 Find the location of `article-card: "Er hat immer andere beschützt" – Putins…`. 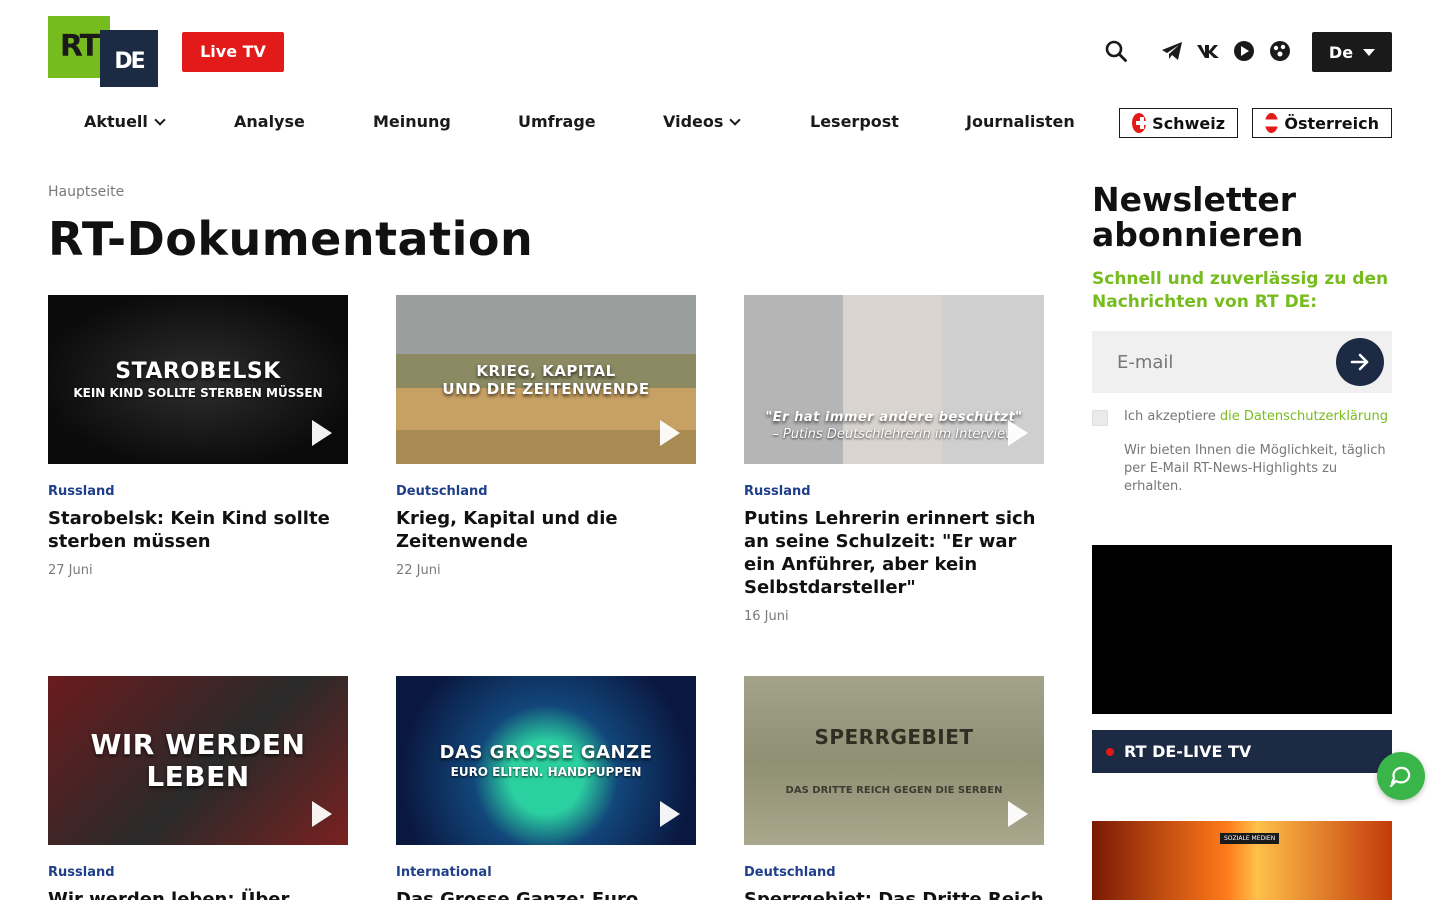

article-card: "Er hat immer andere beschützt" – Putins… is located at coordinates (894, 459).